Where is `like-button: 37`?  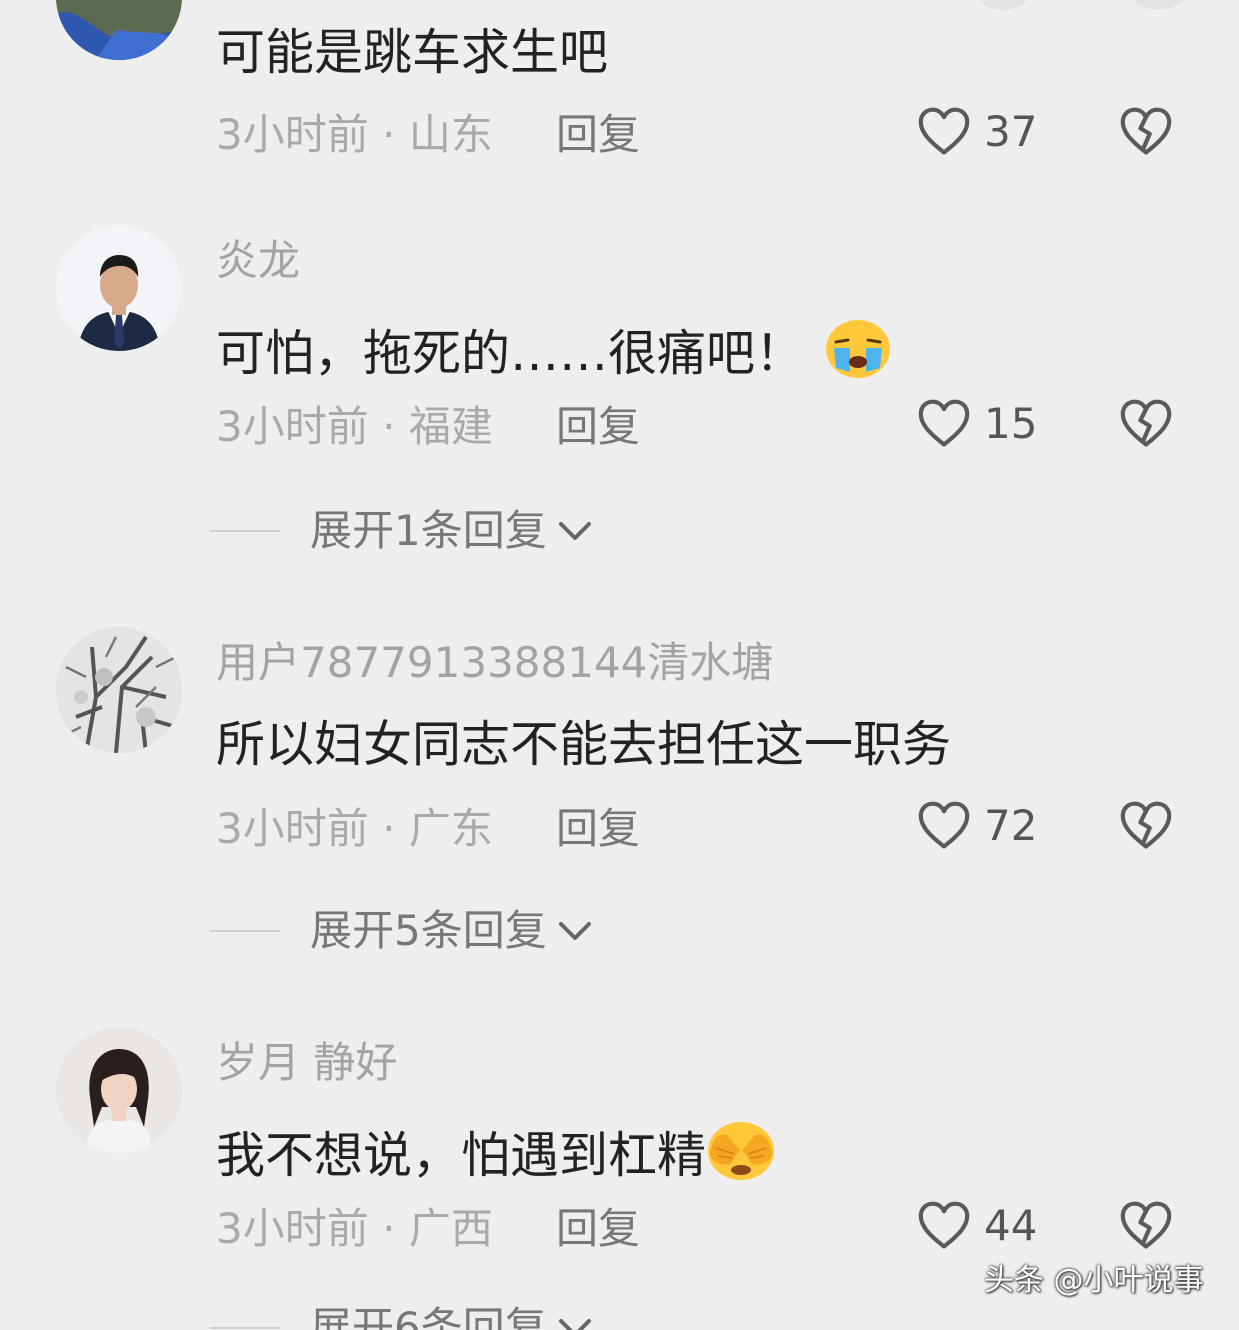 like-button: 37 is located at coordinates (976, 132).